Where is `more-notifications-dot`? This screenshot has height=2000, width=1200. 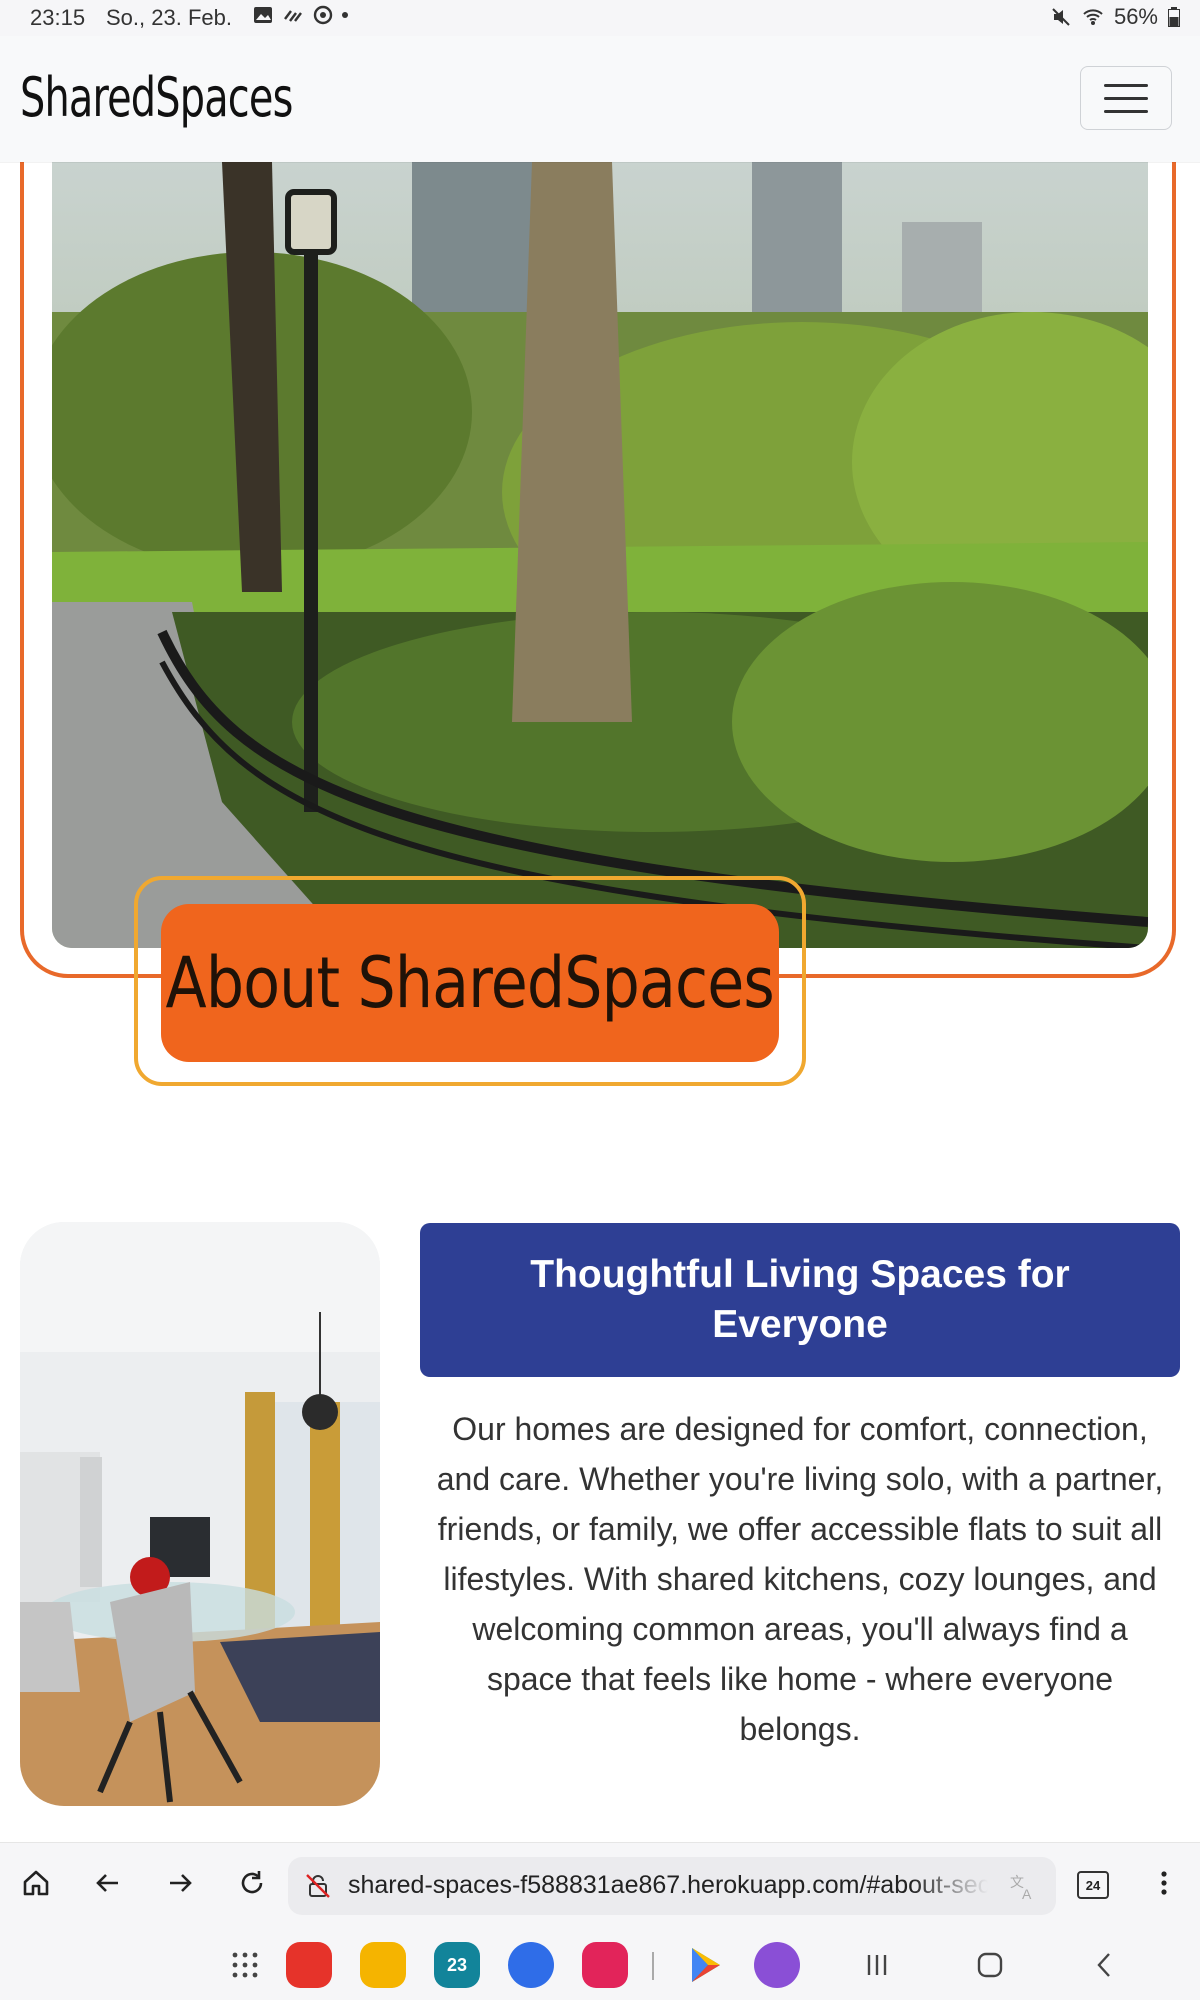
more-notifications-dot is located at coordinates (345, 15).